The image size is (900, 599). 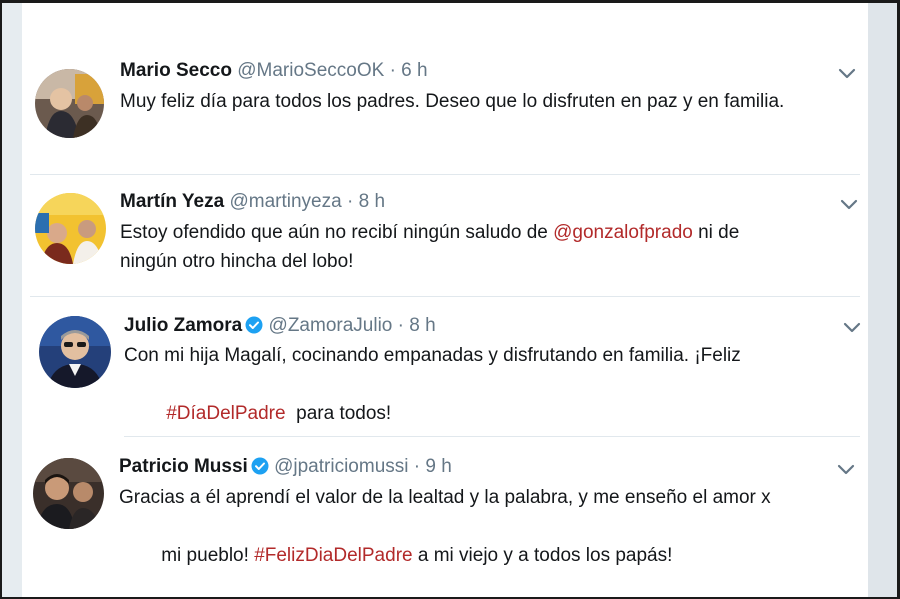 What do you see at coordinates (716, 232) in the screenshot?
I see `tweet-text-segment: ni de` at bounding box center [716, 232].